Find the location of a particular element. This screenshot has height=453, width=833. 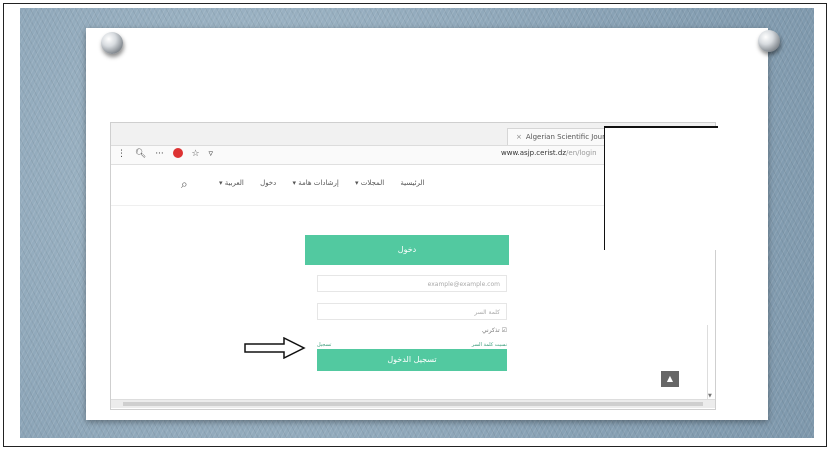

nav-item-journals: المجلات ▾ is located at coordinates (369, 183).